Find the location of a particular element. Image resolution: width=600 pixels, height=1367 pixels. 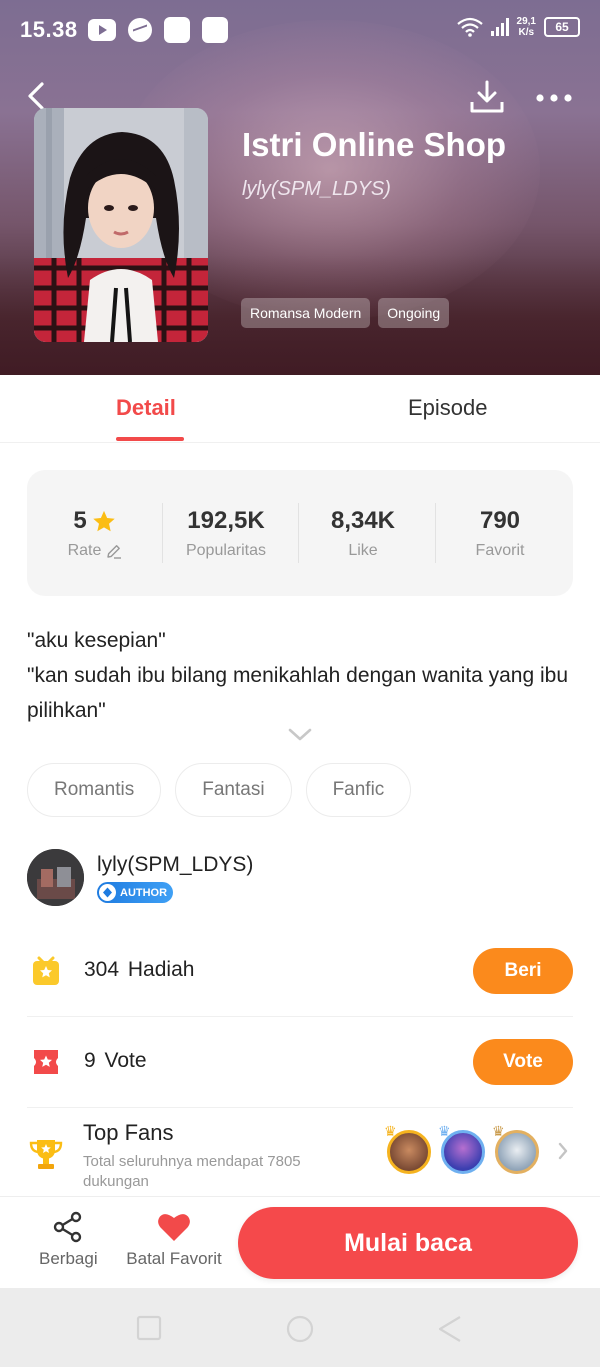

gift-count: 304 is located at coordinates (102, 969).